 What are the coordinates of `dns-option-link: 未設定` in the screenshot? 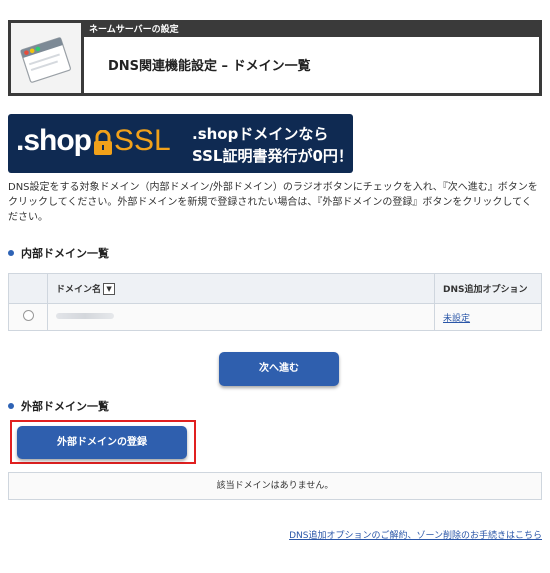 It's located at (456, 319).